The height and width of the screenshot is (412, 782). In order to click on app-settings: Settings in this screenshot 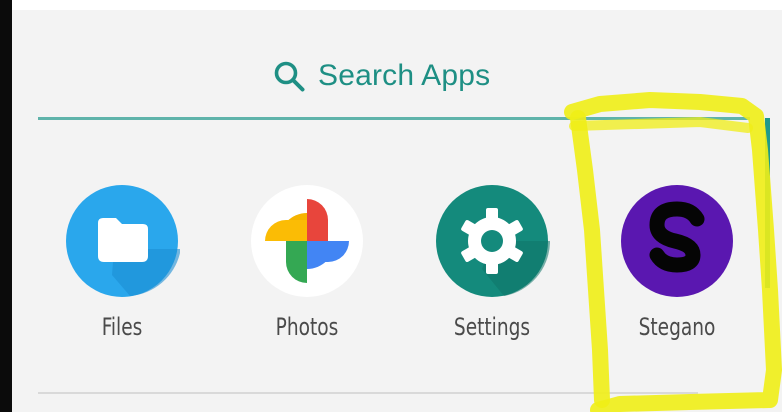, I will do `click(492, 262)`.